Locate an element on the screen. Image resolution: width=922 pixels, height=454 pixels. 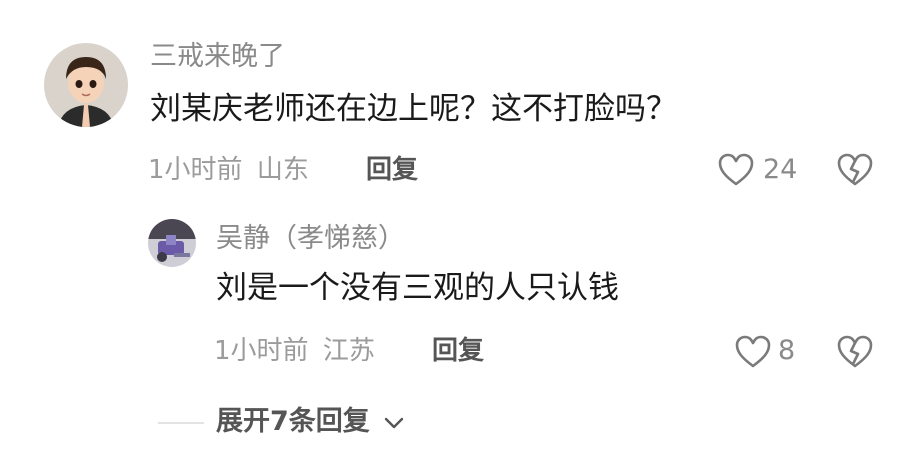
like-button is located at coordinates (736, 170).